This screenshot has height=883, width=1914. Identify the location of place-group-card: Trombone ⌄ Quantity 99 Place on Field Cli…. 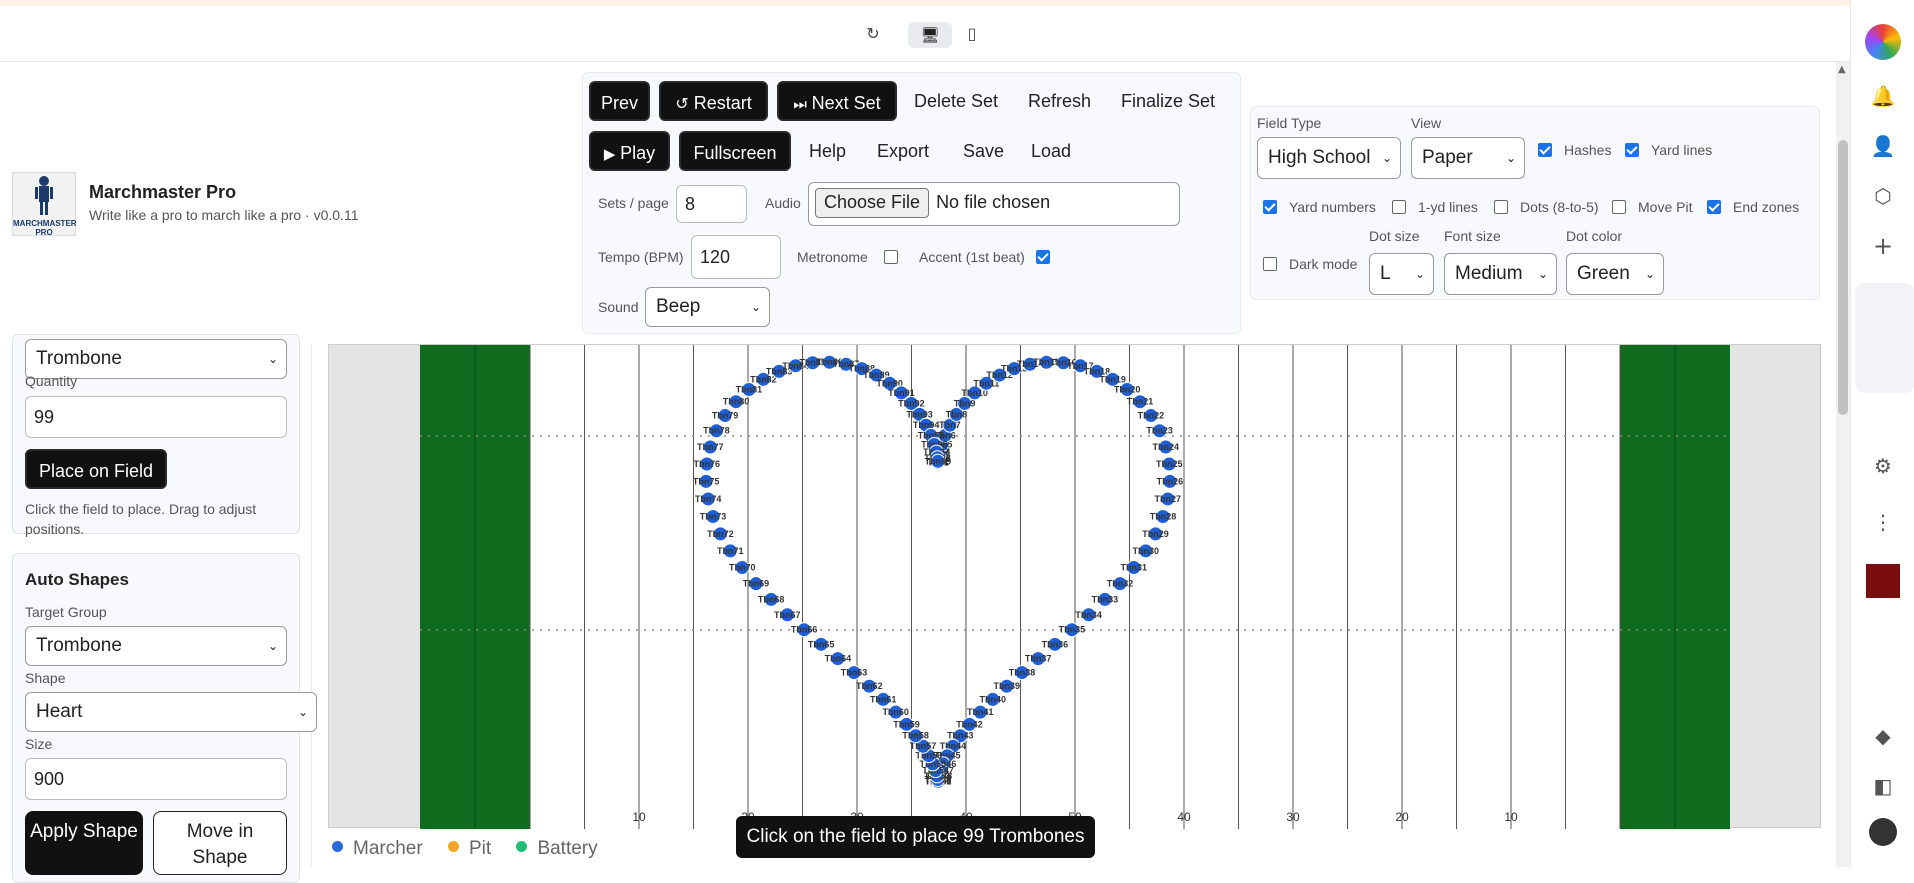
(156, 435).